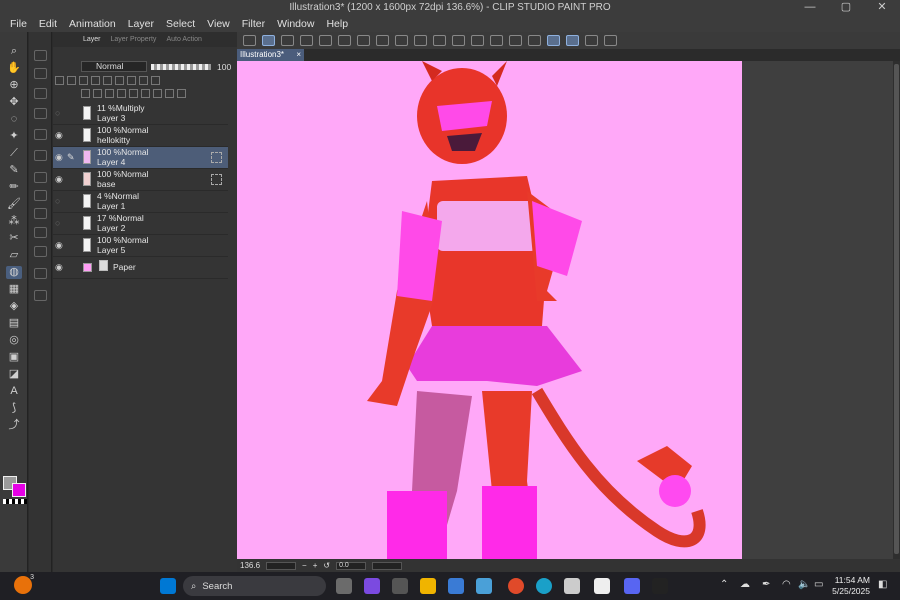 Image resolution: width=900 pixels, height=600 pixels. I want to click on snap-special-ruler-icon, so click(572, 40).